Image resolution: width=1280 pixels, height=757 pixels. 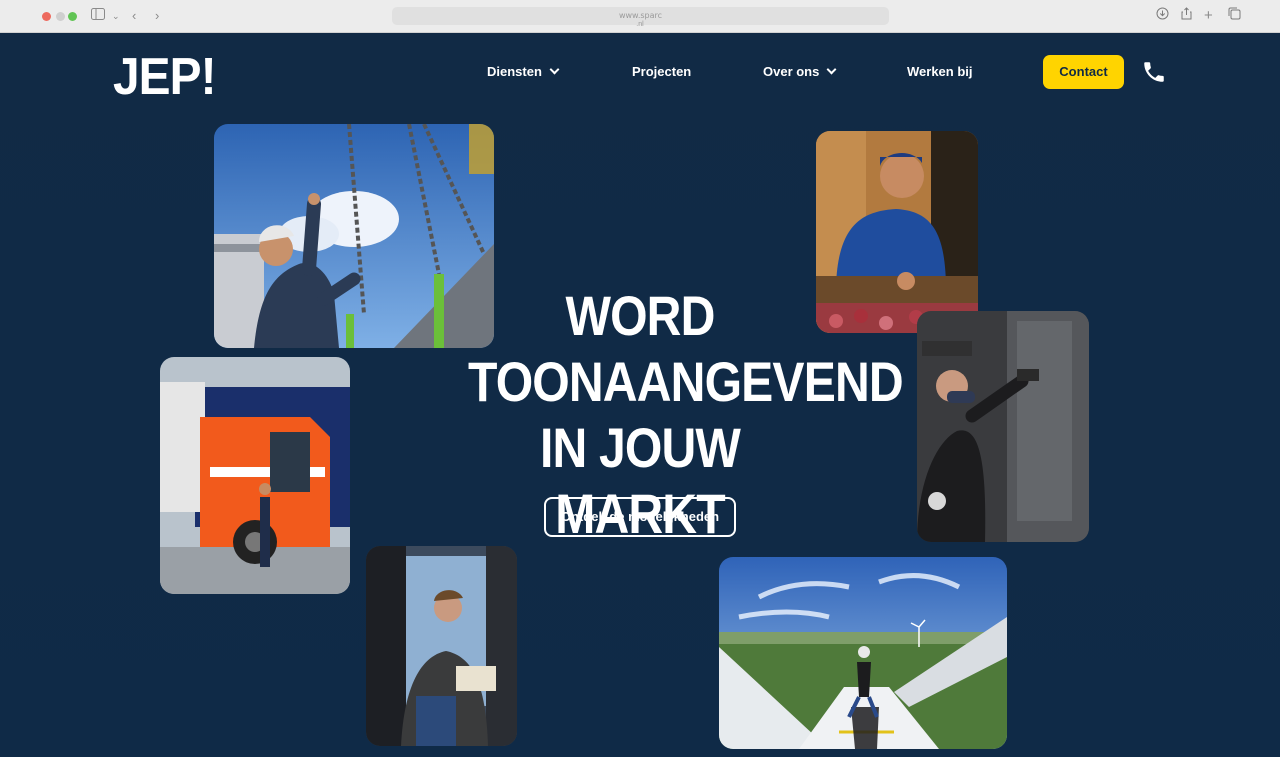 I want to click on photo-smiling-worker, so click(x=897, y=232).